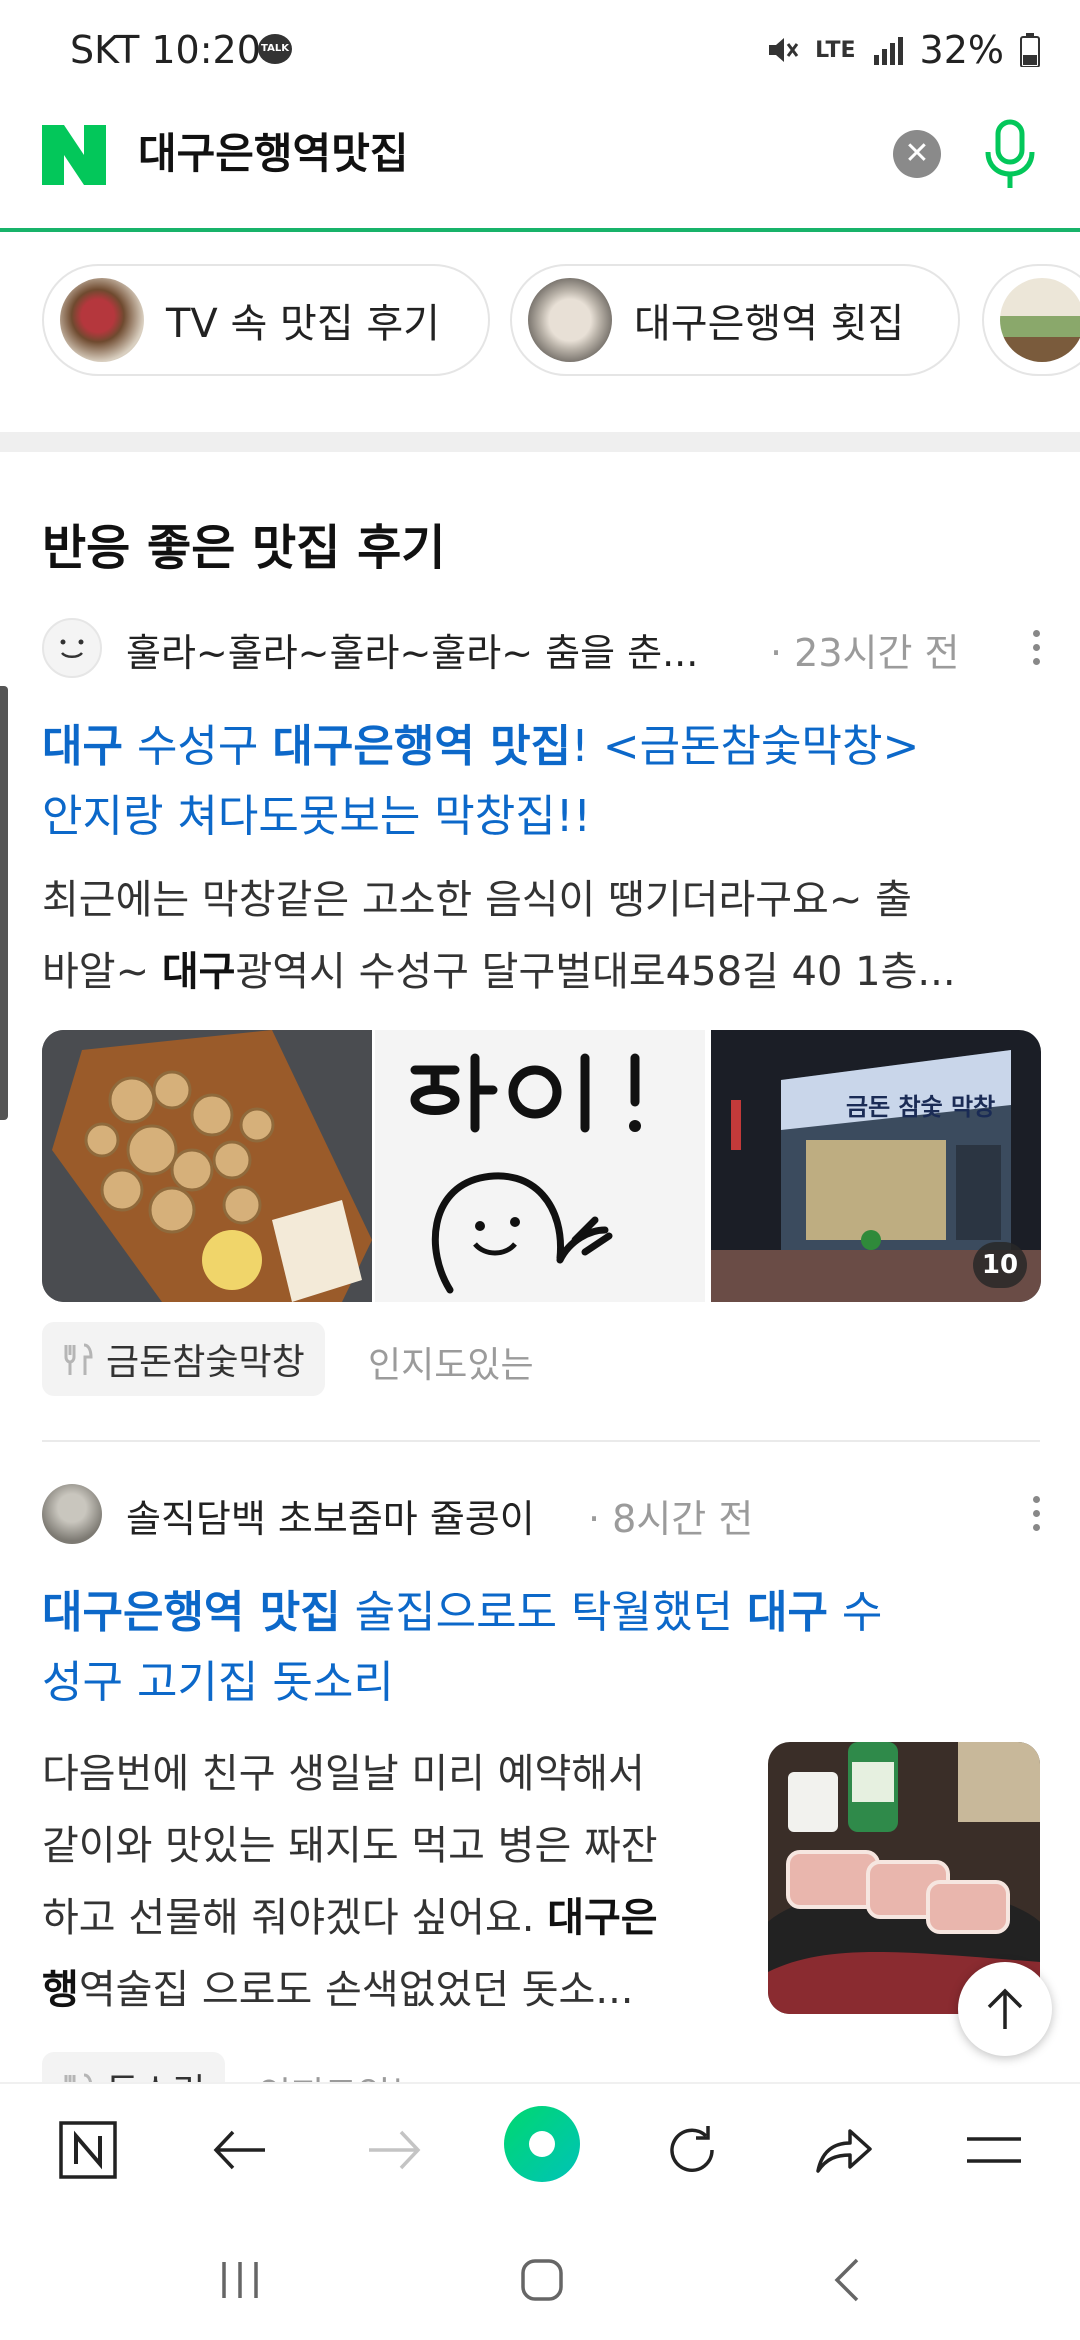  I want to click on post-time-text: 8시간 전, so click(683, 1519).